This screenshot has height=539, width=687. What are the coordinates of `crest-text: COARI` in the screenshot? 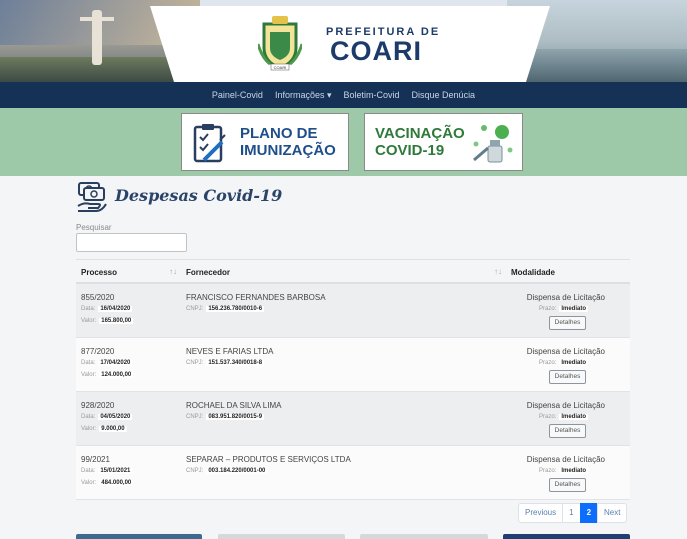 It's located at (280, 67).